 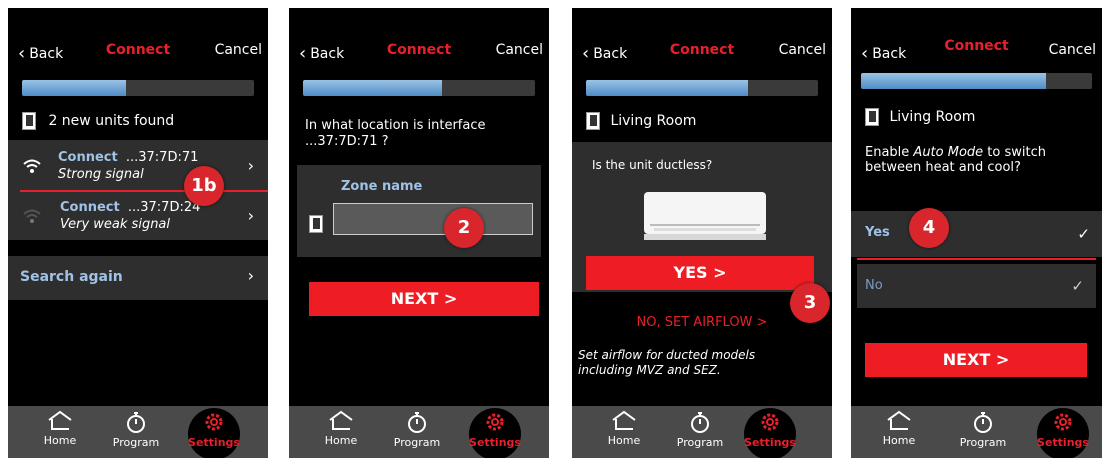 What do you see at coordinates (138, 166) in the screenshot?
I see `unit-list-item: Connect ...37:7D:71 Strong signal ›` at bounding box center [138, 166].